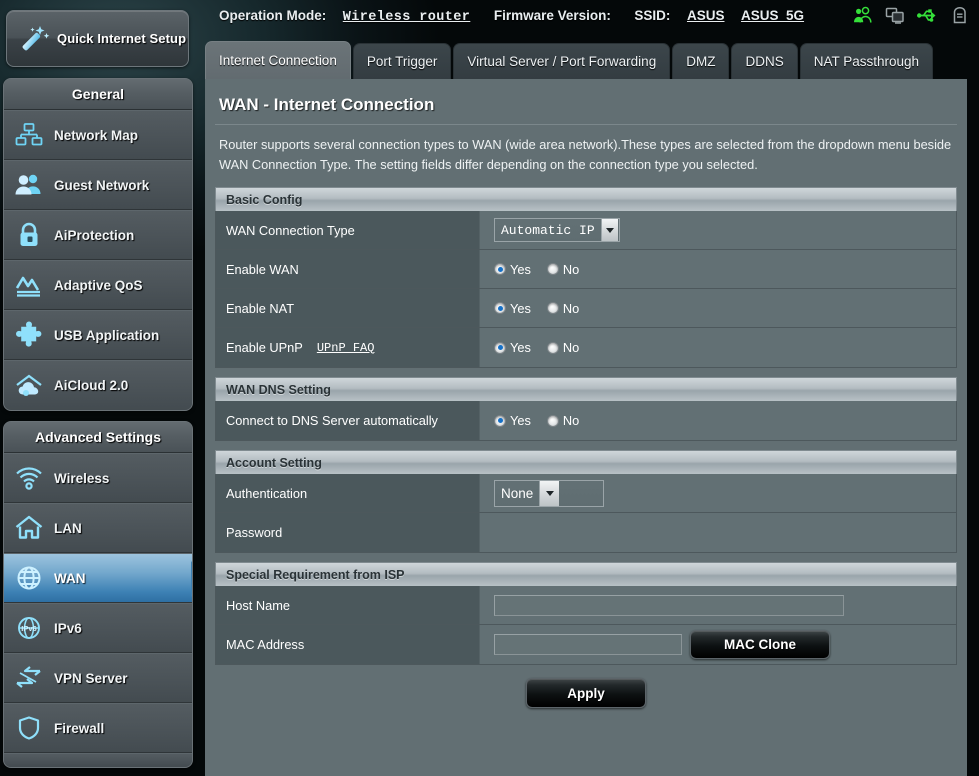 The width and height of the screenshot is (979, 776). I want to click on row-mac-address: MAC Address MAC Clone, so click(586, 644).